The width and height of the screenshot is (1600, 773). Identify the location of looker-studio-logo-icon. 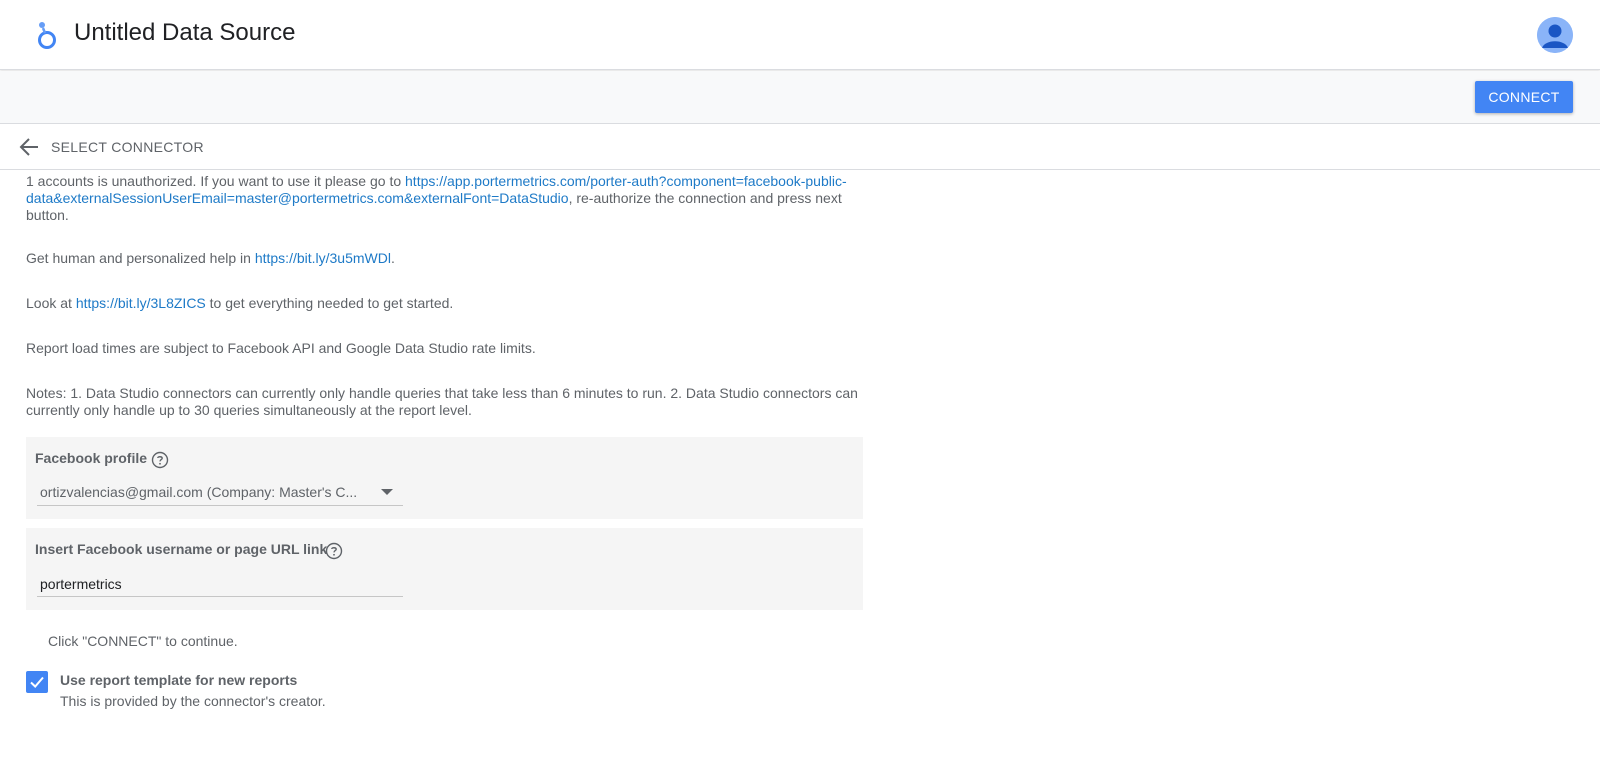
(47, 35).